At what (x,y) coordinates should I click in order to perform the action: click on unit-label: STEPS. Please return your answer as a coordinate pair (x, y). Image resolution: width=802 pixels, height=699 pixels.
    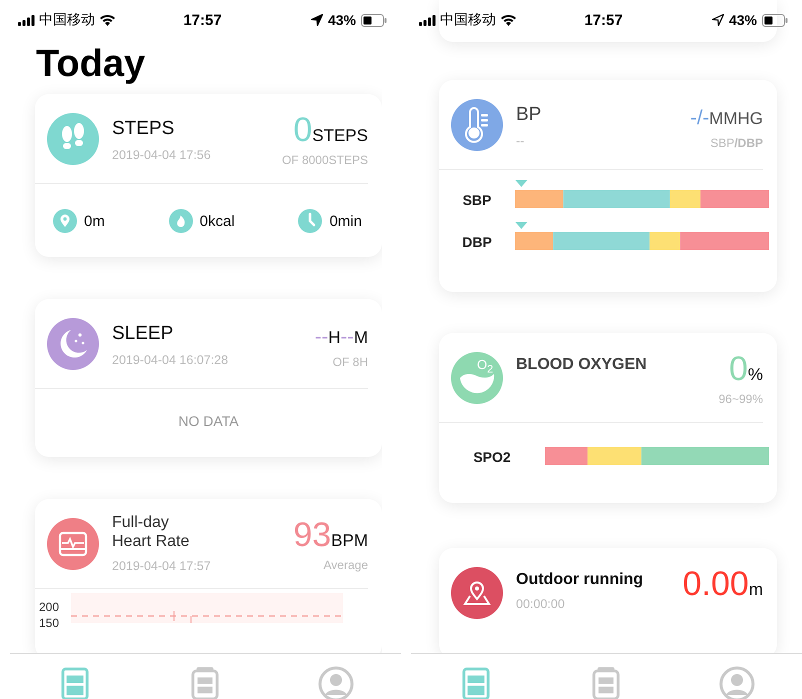
    Looking at the image, I should click on (340, 136).